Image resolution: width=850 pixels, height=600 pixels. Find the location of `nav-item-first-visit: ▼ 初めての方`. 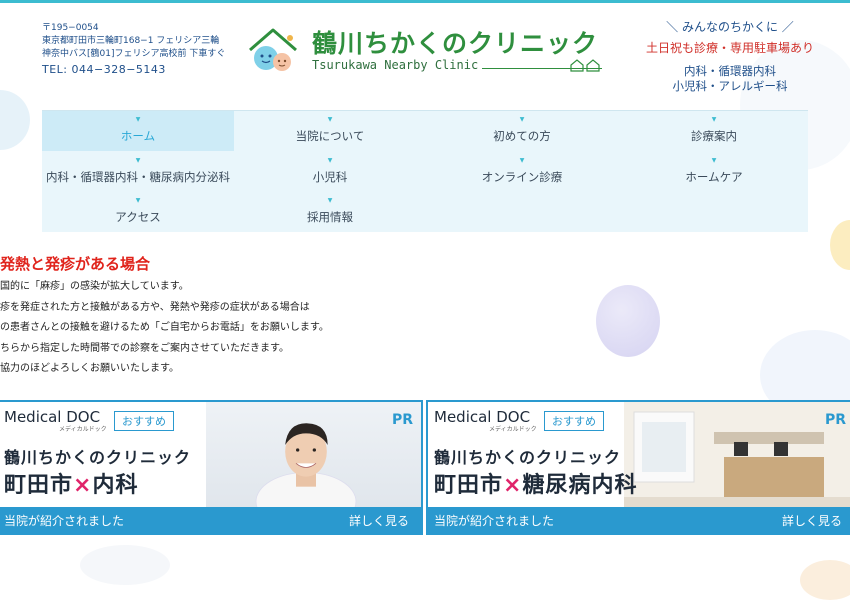

nav-item-first-visit: ▼ 初めての方 is located at coordinates (522, 131).